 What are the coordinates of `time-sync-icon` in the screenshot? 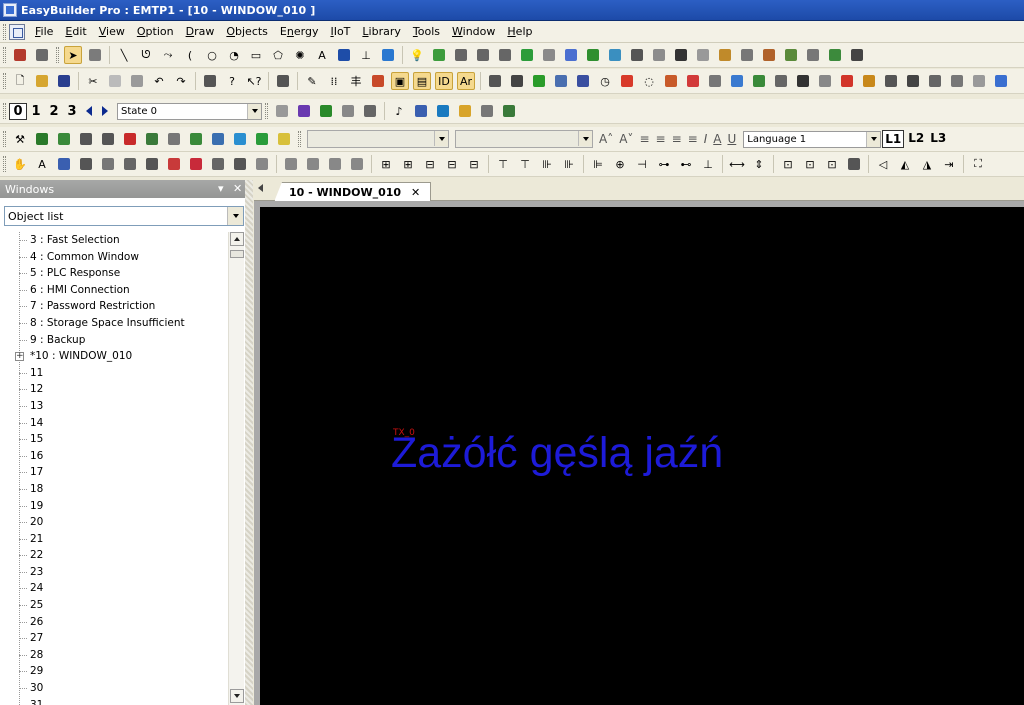 It's located at (262, 164).